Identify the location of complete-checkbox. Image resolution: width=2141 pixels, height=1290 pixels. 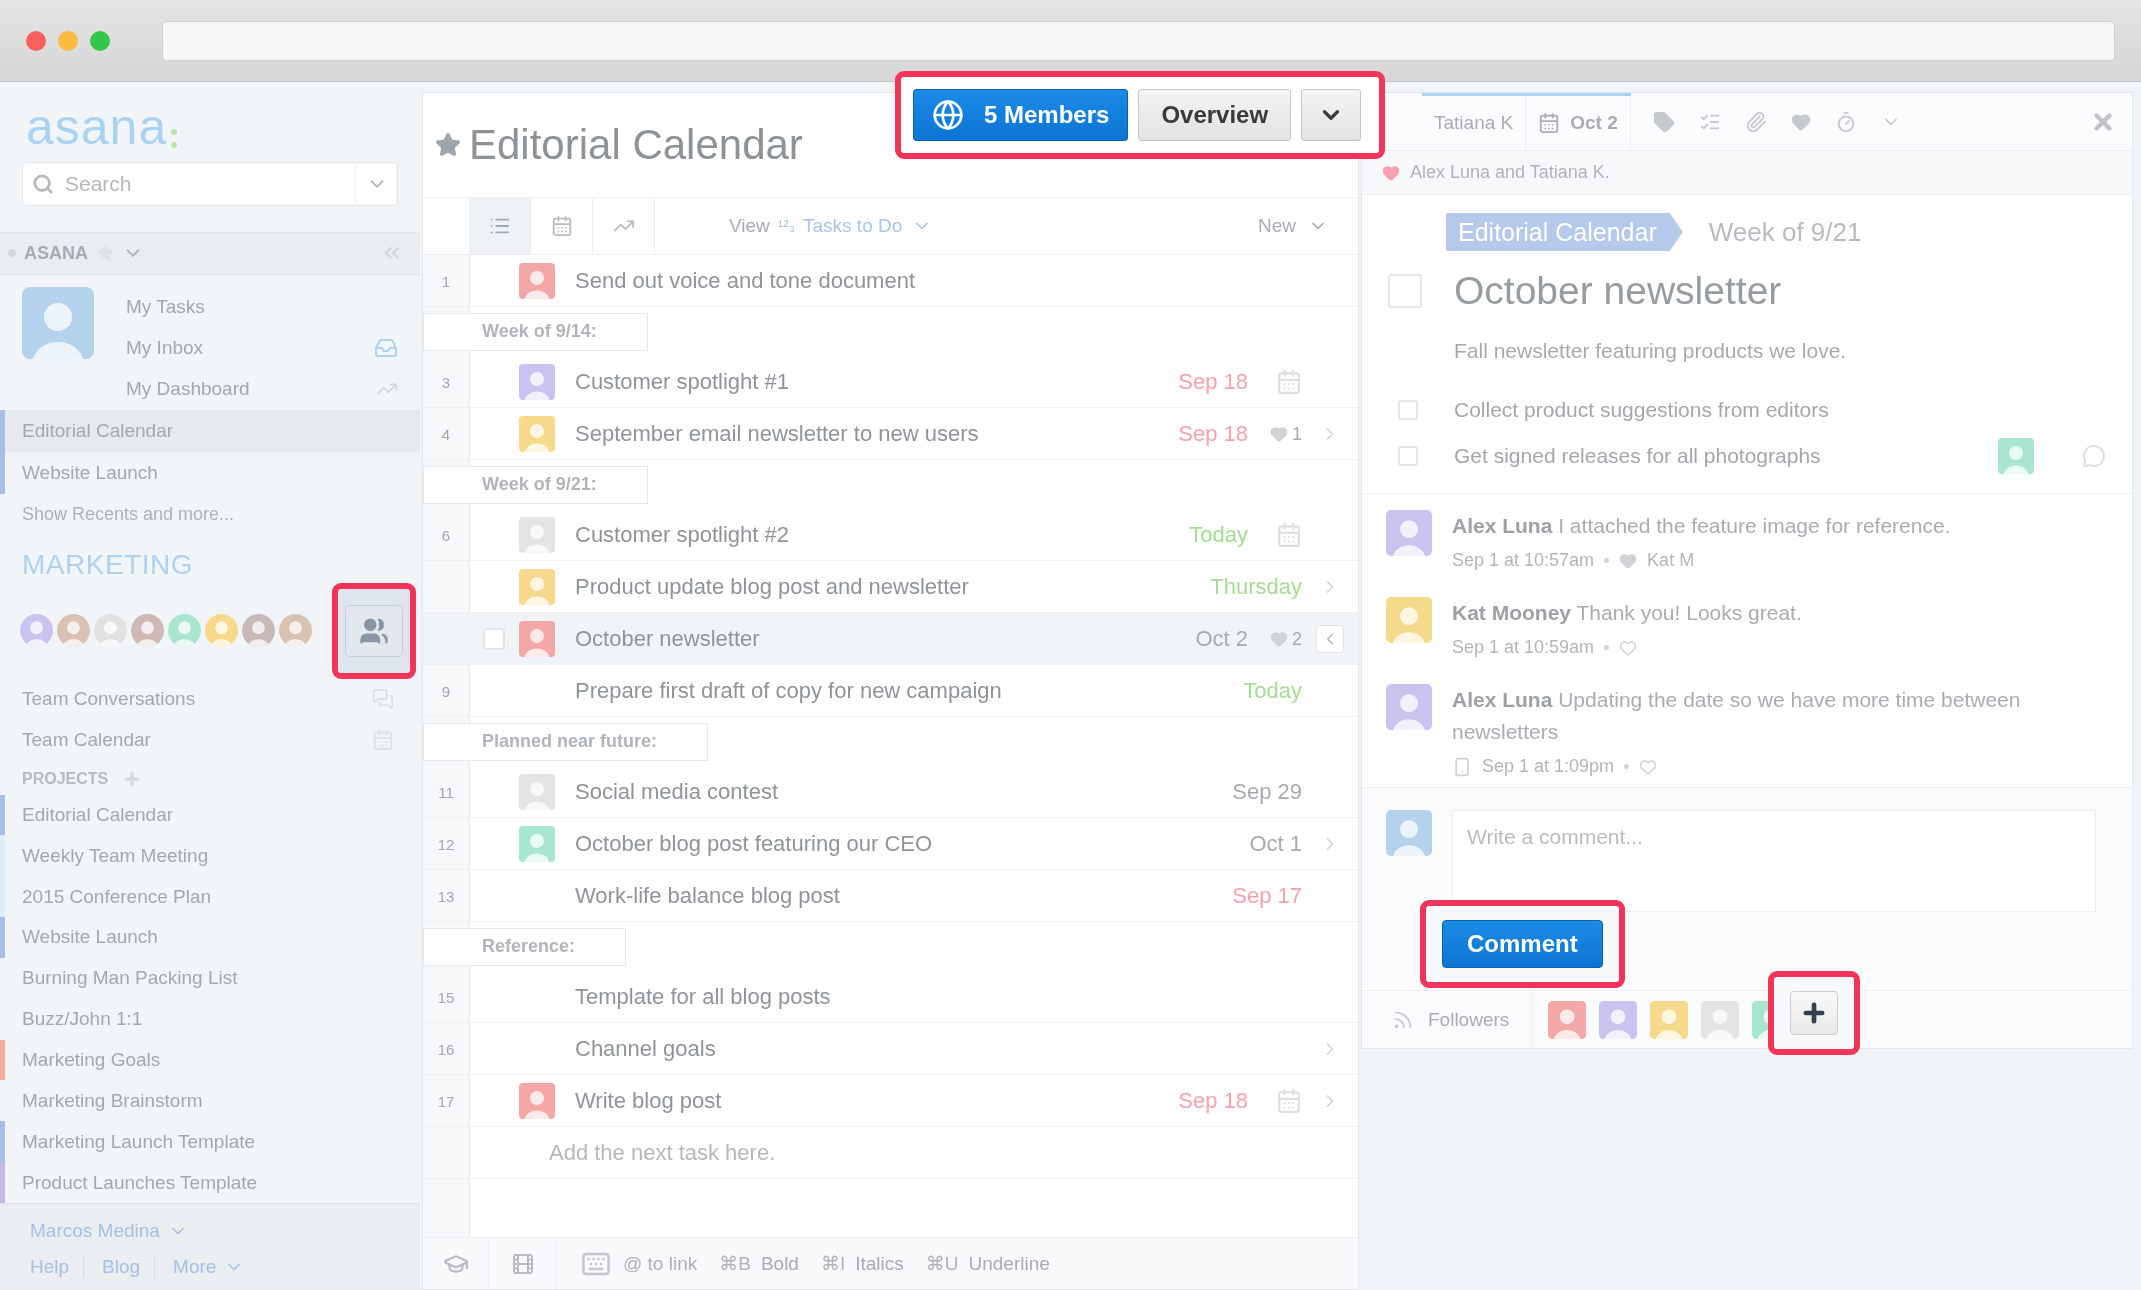
(1405, 291).